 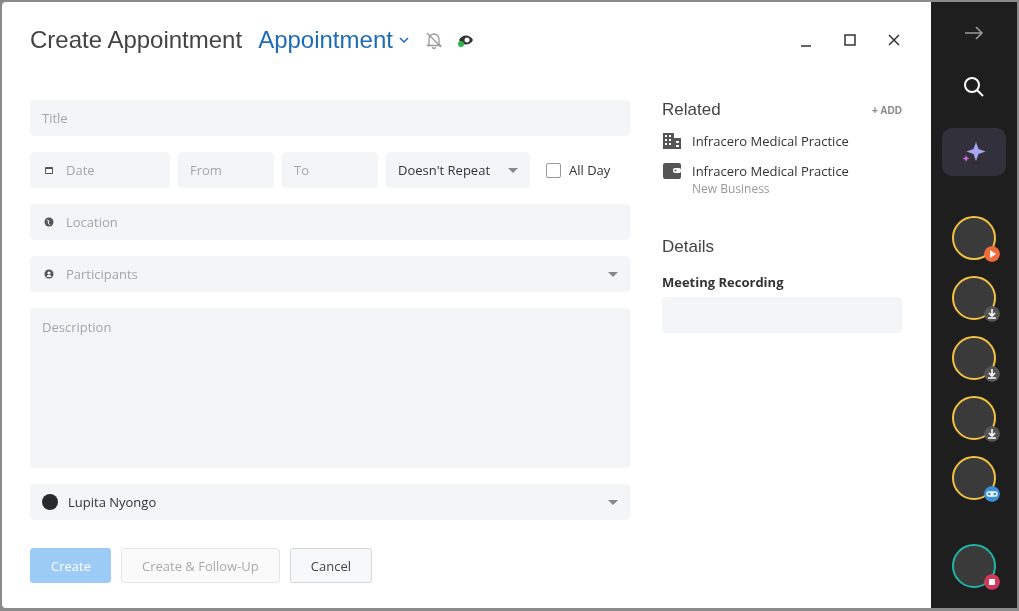 I want to click on maximize-icon, so click(x=850, y=40).